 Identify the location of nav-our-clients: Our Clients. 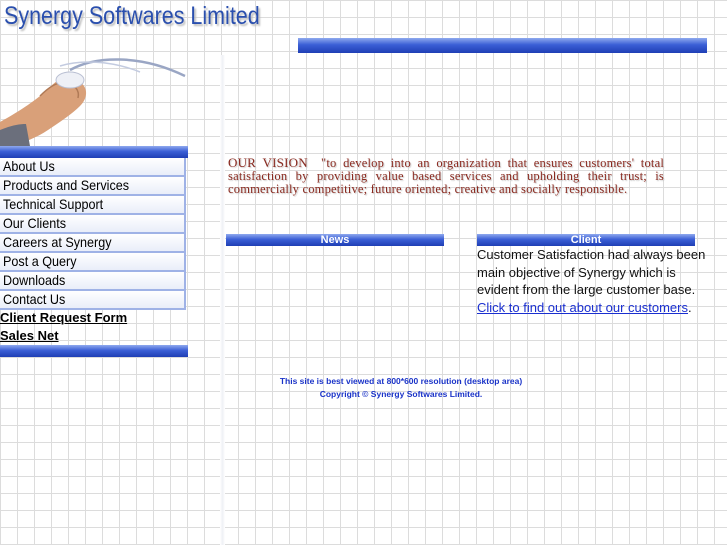
(93, 224).